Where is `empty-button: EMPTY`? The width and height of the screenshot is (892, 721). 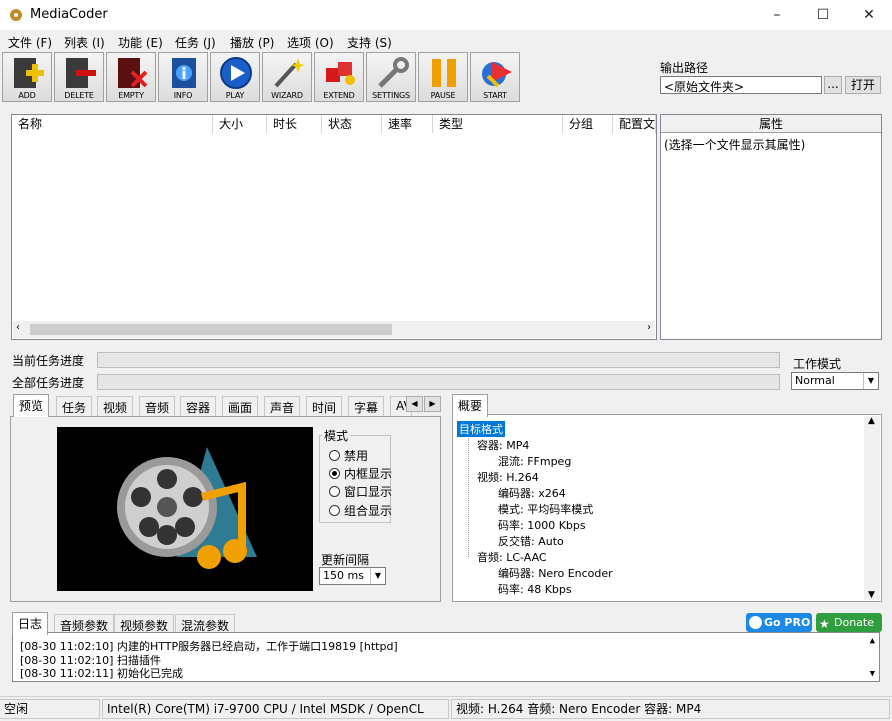 empty-button: EMPTY is located at coordinates (131, 77).